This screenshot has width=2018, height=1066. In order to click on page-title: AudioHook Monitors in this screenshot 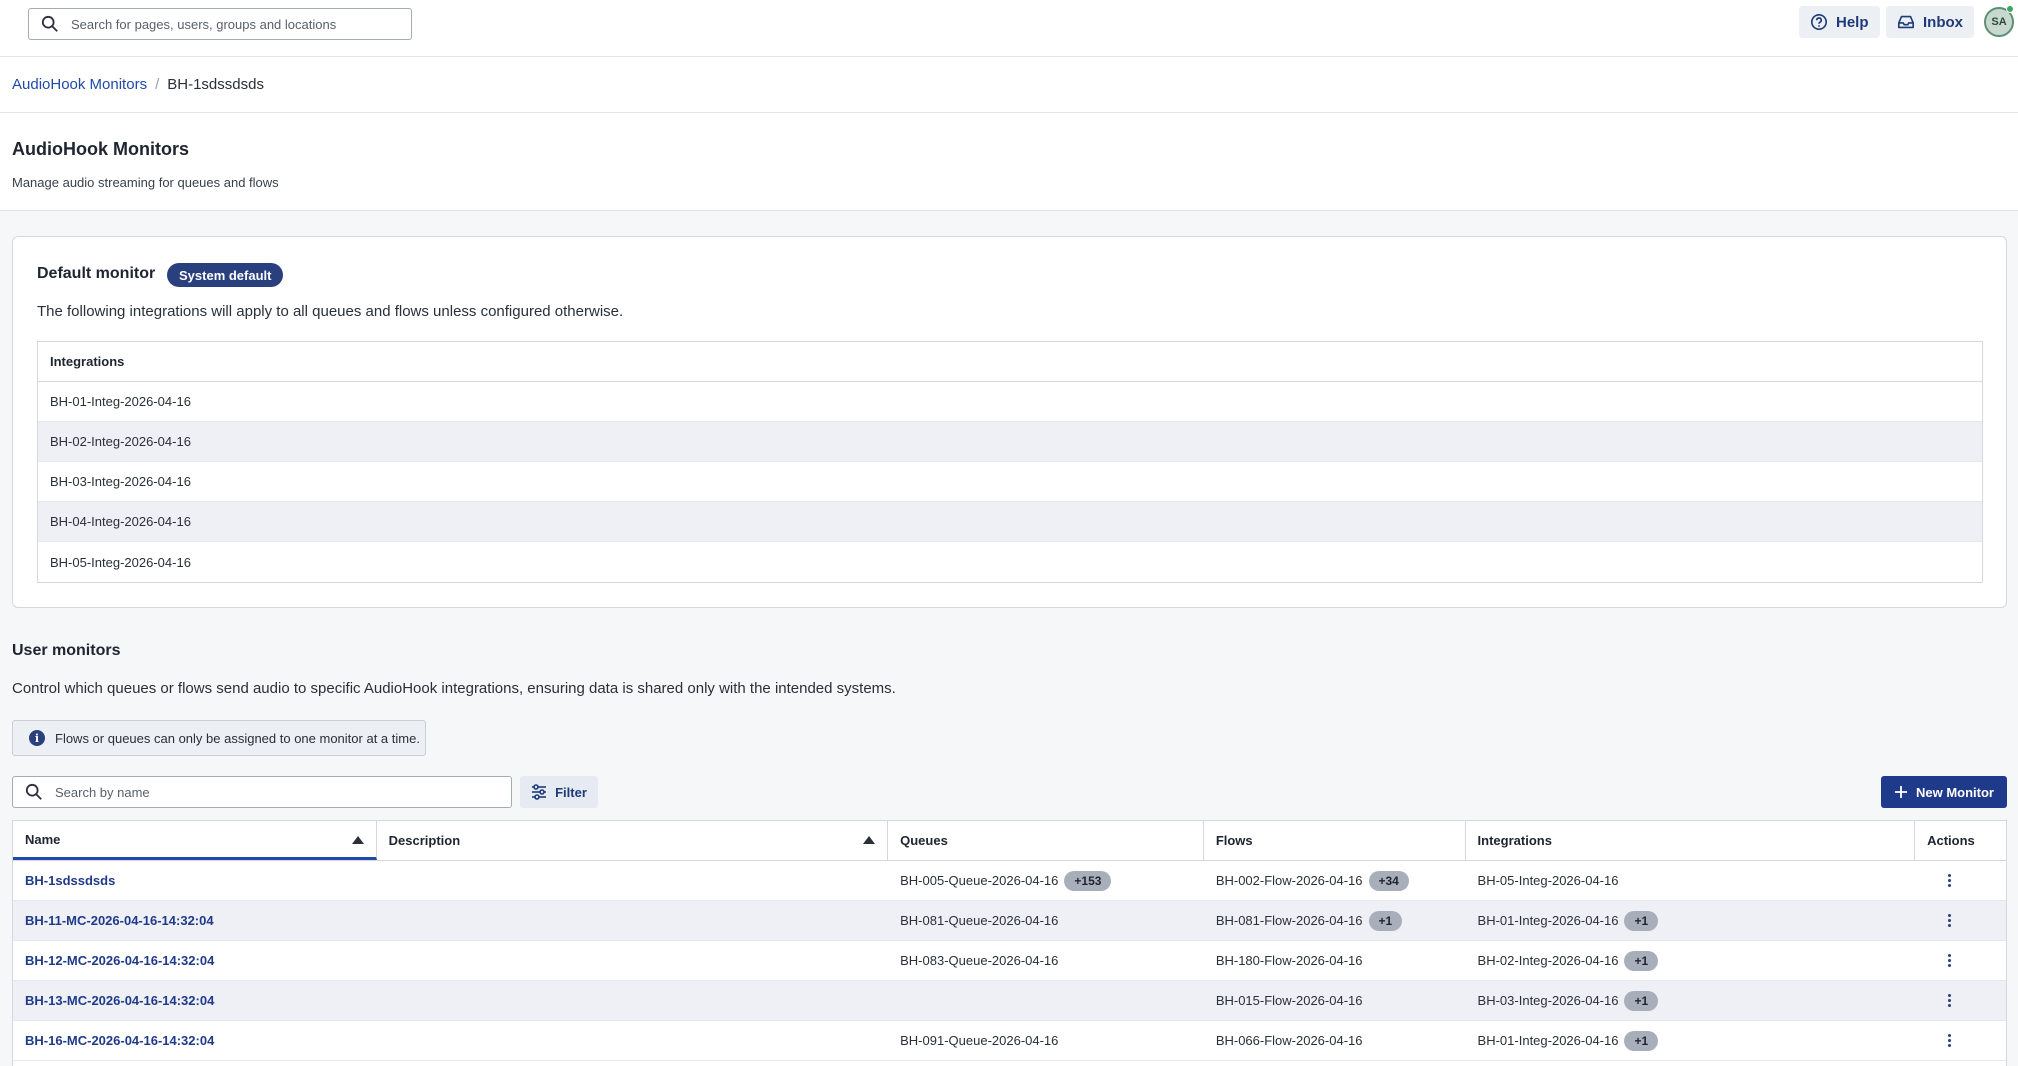, I will do `click(100, 149)`.